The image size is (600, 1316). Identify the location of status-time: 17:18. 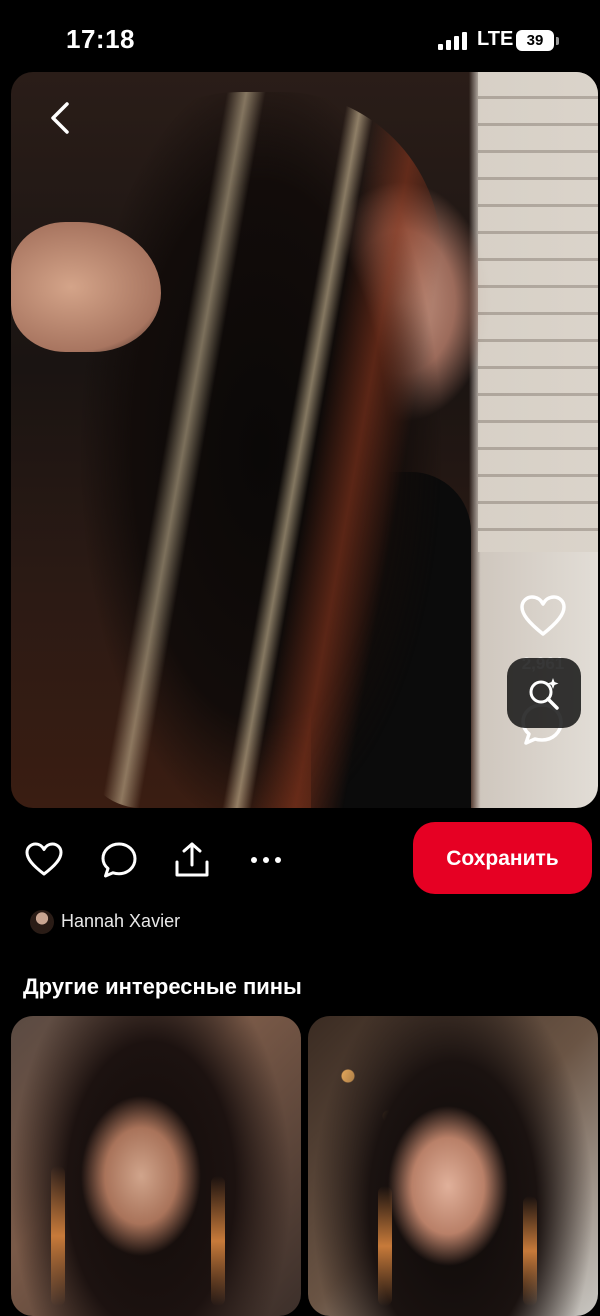
(100, 39).